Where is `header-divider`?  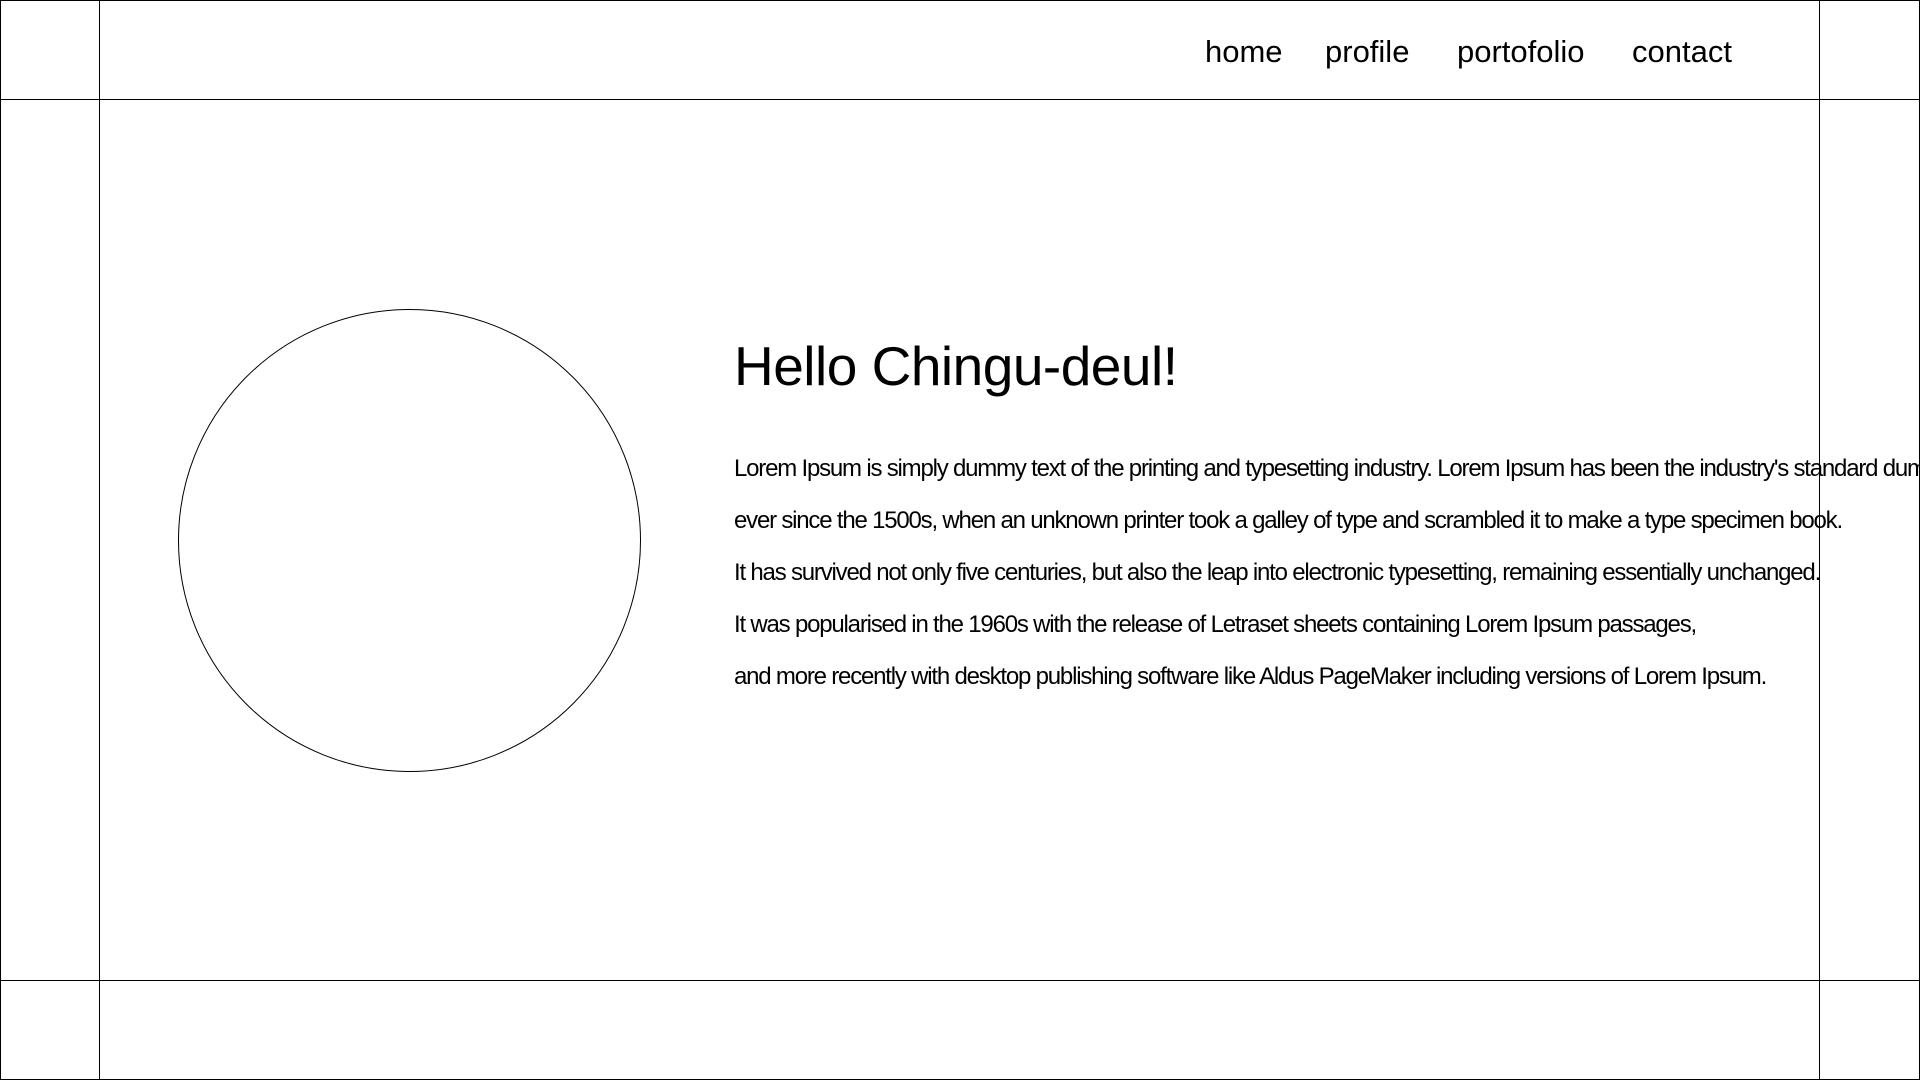
header-divider is located at coordinates (960, 99).